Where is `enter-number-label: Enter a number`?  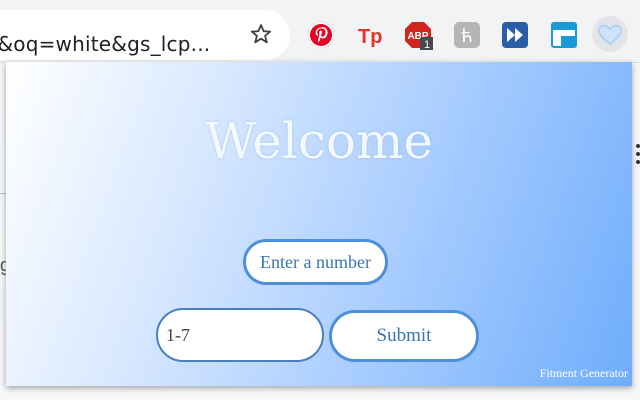 enter-number-label: Enter a number is located at coordinates (315, 262).